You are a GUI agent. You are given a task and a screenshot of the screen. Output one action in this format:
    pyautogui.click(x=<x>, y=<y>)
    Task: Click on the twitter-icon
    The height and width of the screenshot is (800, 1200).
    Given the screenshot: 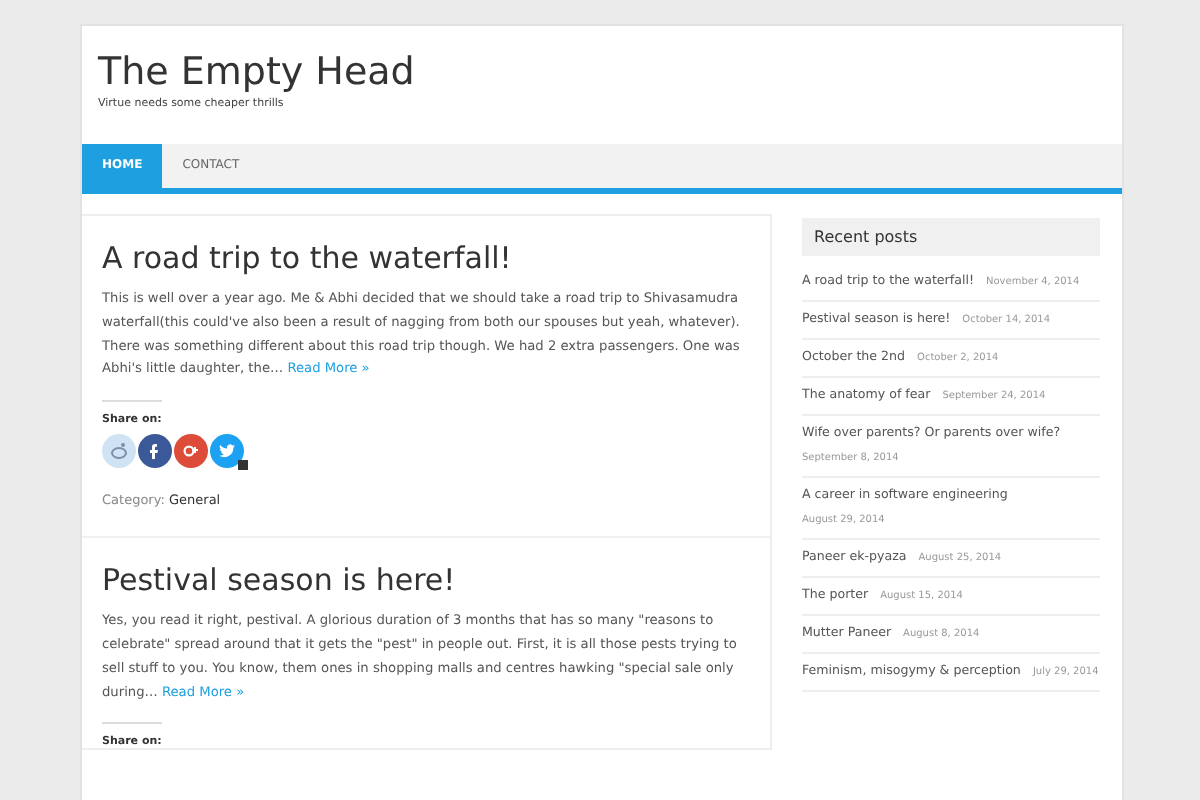 What is the action you would take?
    pyautogui.click(x=227, y=451)
    